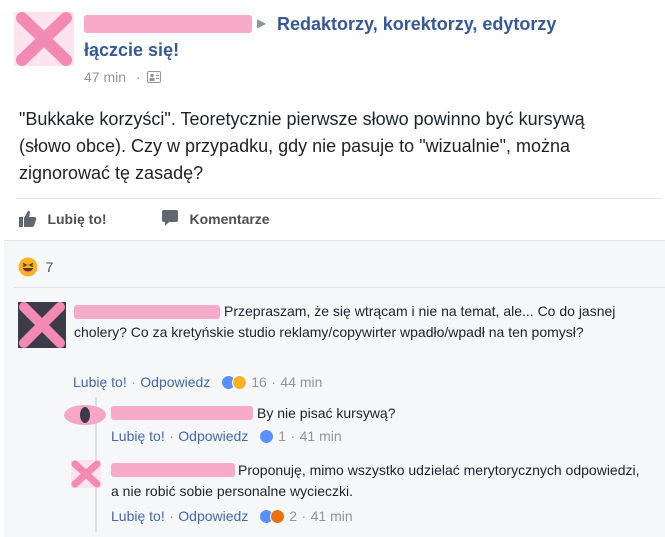 Image resolution: width=665 pixels, height=537 pixels. I want to click on reply-reactions-count: 1, so click(282, 436).